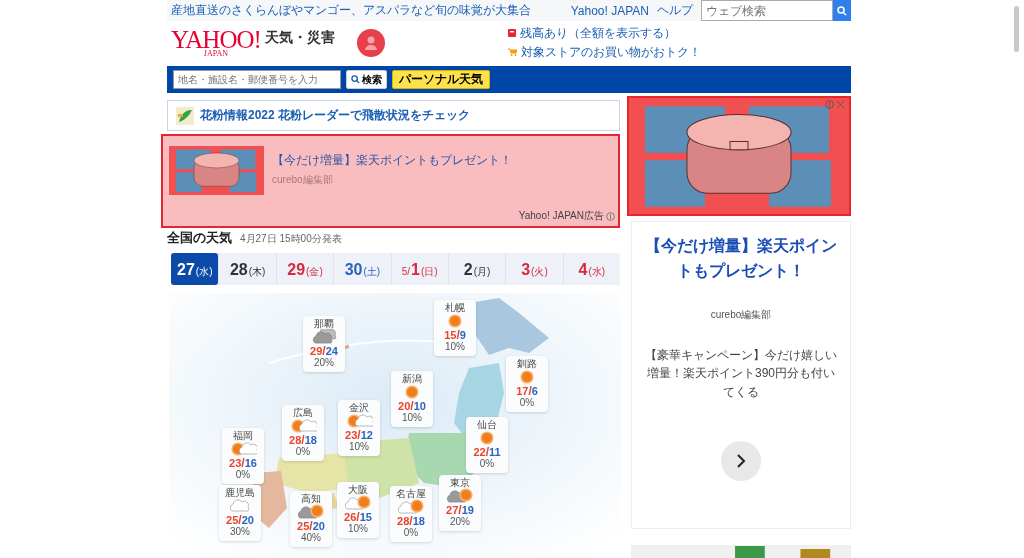  I want to click on leaf-icon, so click(185, 115).